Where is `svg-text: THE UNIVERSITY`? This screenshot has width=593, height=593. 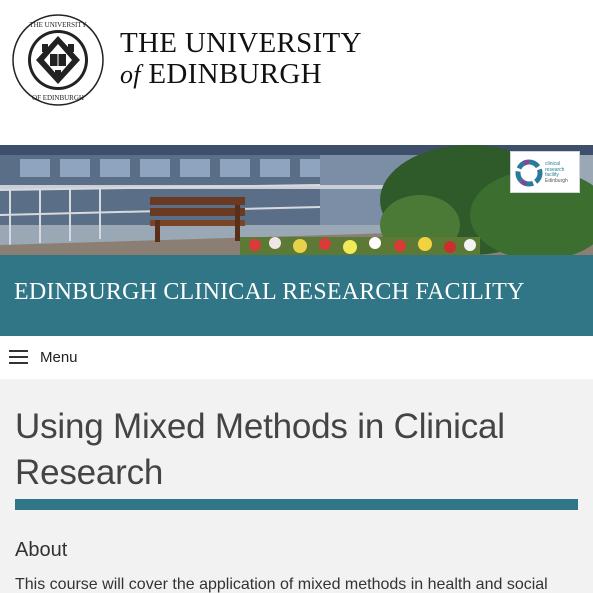 svg-text: THE UNIVERSITY is located at coordinates (57, 25).